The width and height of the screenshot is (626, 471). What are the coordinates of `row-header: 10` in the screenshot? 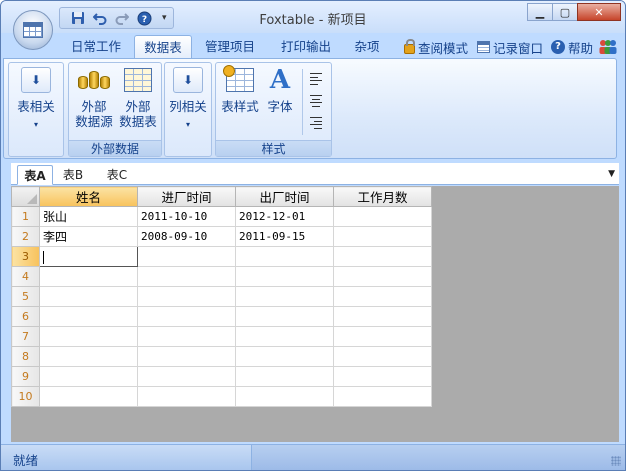 It's located at (25, 396).